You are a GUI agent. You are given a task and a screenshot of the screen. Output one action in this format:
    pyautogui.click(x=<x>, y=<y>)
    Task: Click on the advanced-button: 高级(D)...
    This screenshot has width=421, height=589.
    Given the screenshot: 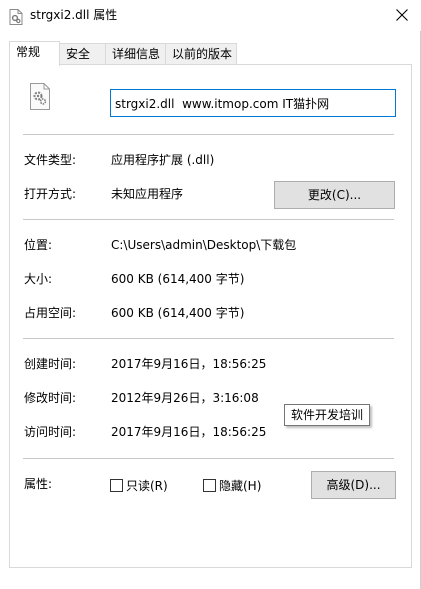 What is the action you would take?
    pyautogui.click(x=353, y=485)
    